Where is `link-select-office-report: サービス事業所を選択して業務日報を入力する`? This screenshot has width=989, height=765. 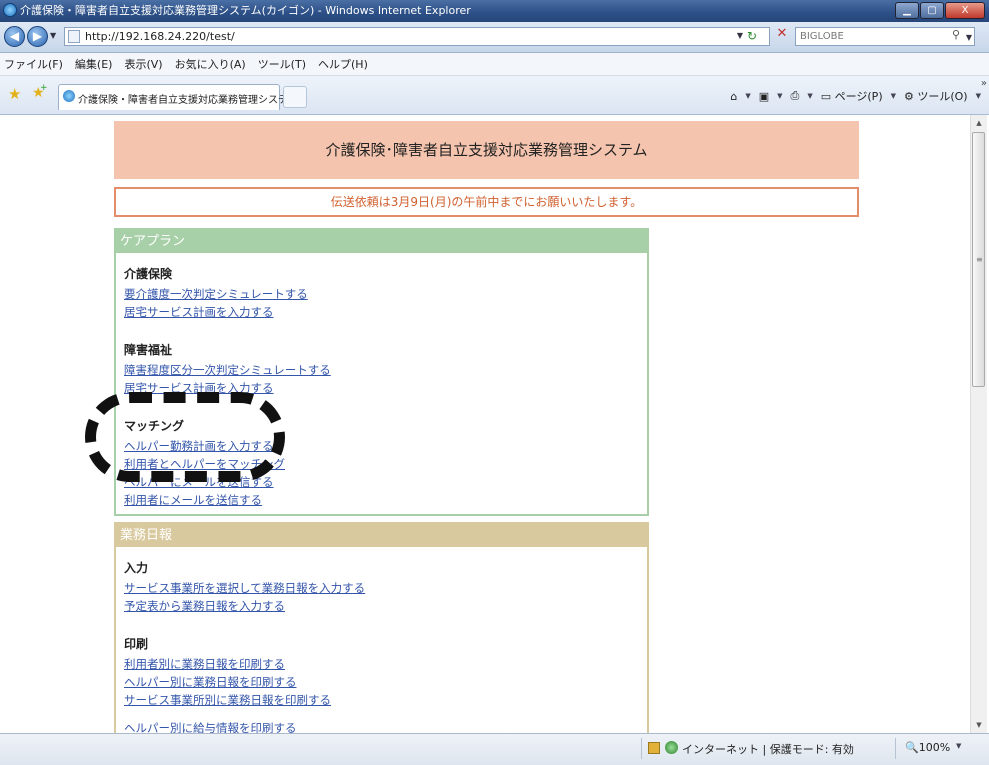 link-select-office-report: サービス事業所を選択して業務日報を入力する is located at coordinates (381, 588).